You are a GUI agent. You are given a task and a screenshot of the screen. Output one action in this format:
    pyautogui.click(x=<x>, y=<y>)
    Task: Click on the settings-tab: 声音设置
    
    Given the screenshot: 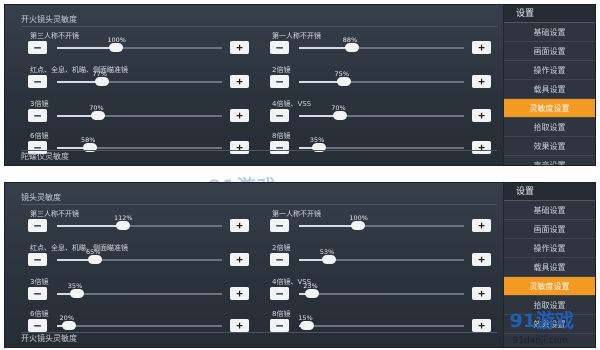 What is the action you would take?
    pyautogui.click(x=549, y=160)
    